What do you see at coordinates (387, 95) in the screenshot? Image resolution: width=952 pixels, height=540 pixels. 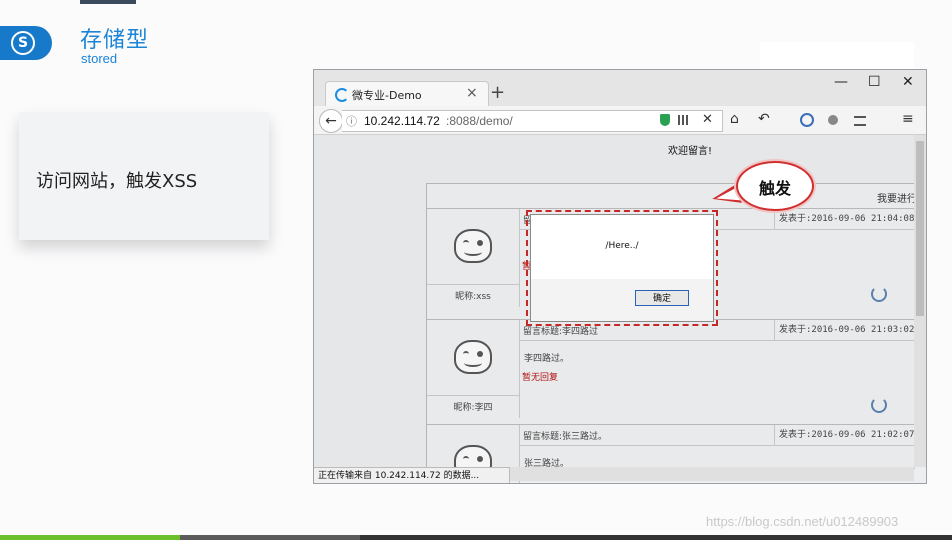 I see `tab-title: 微专业-Demo` at bounding box center [387, 95].